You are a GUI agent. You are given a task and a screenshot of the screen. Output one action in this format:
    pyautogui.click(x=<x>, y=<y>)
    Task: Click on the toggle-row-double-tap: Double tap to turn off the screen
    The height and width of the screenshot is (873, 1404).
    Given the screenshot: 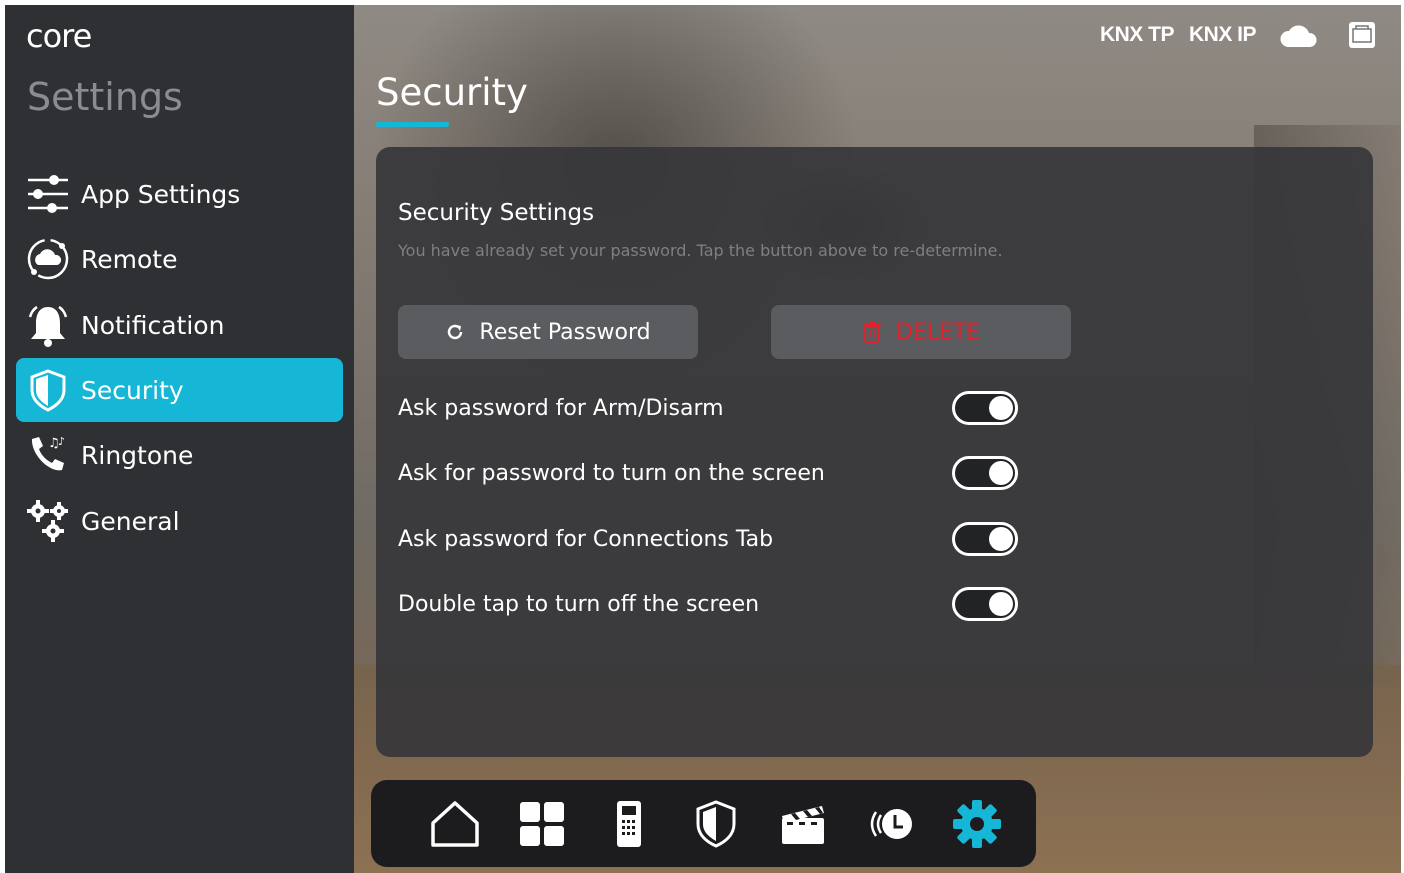 What is the action you would take?
    pyautogui.click(x=708, y=604)
    